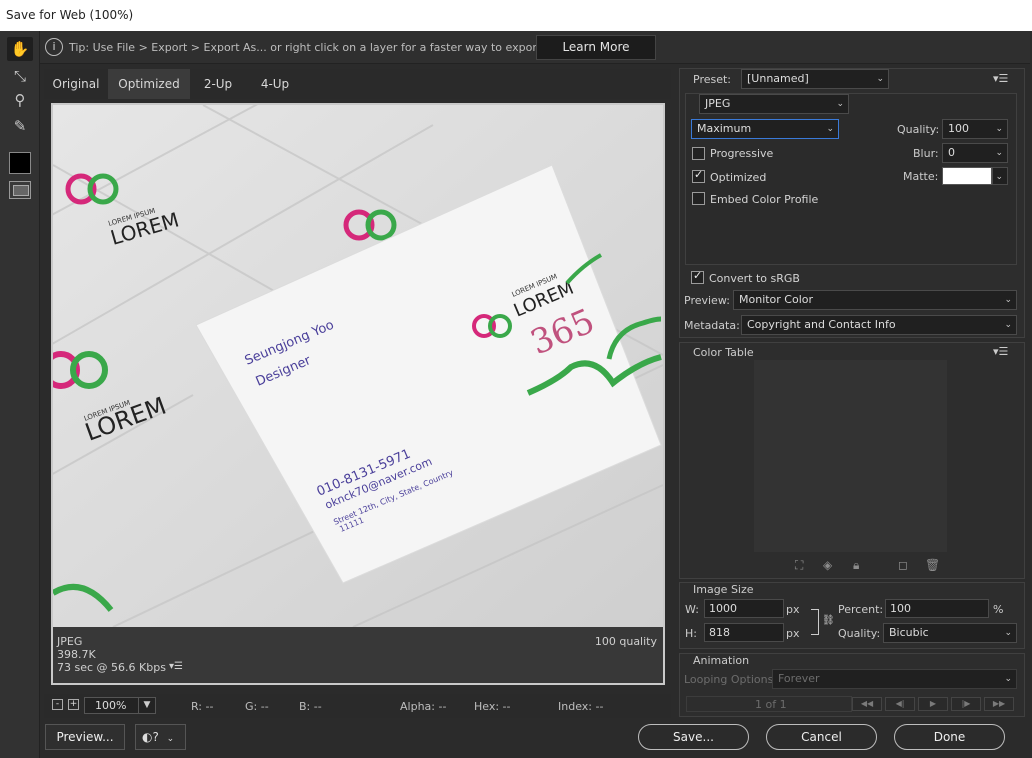  What do you see at coordinates (771, 704) in the screenshot?
I see `frame-counter: 1 of 1` at bounding box center [771, 704].